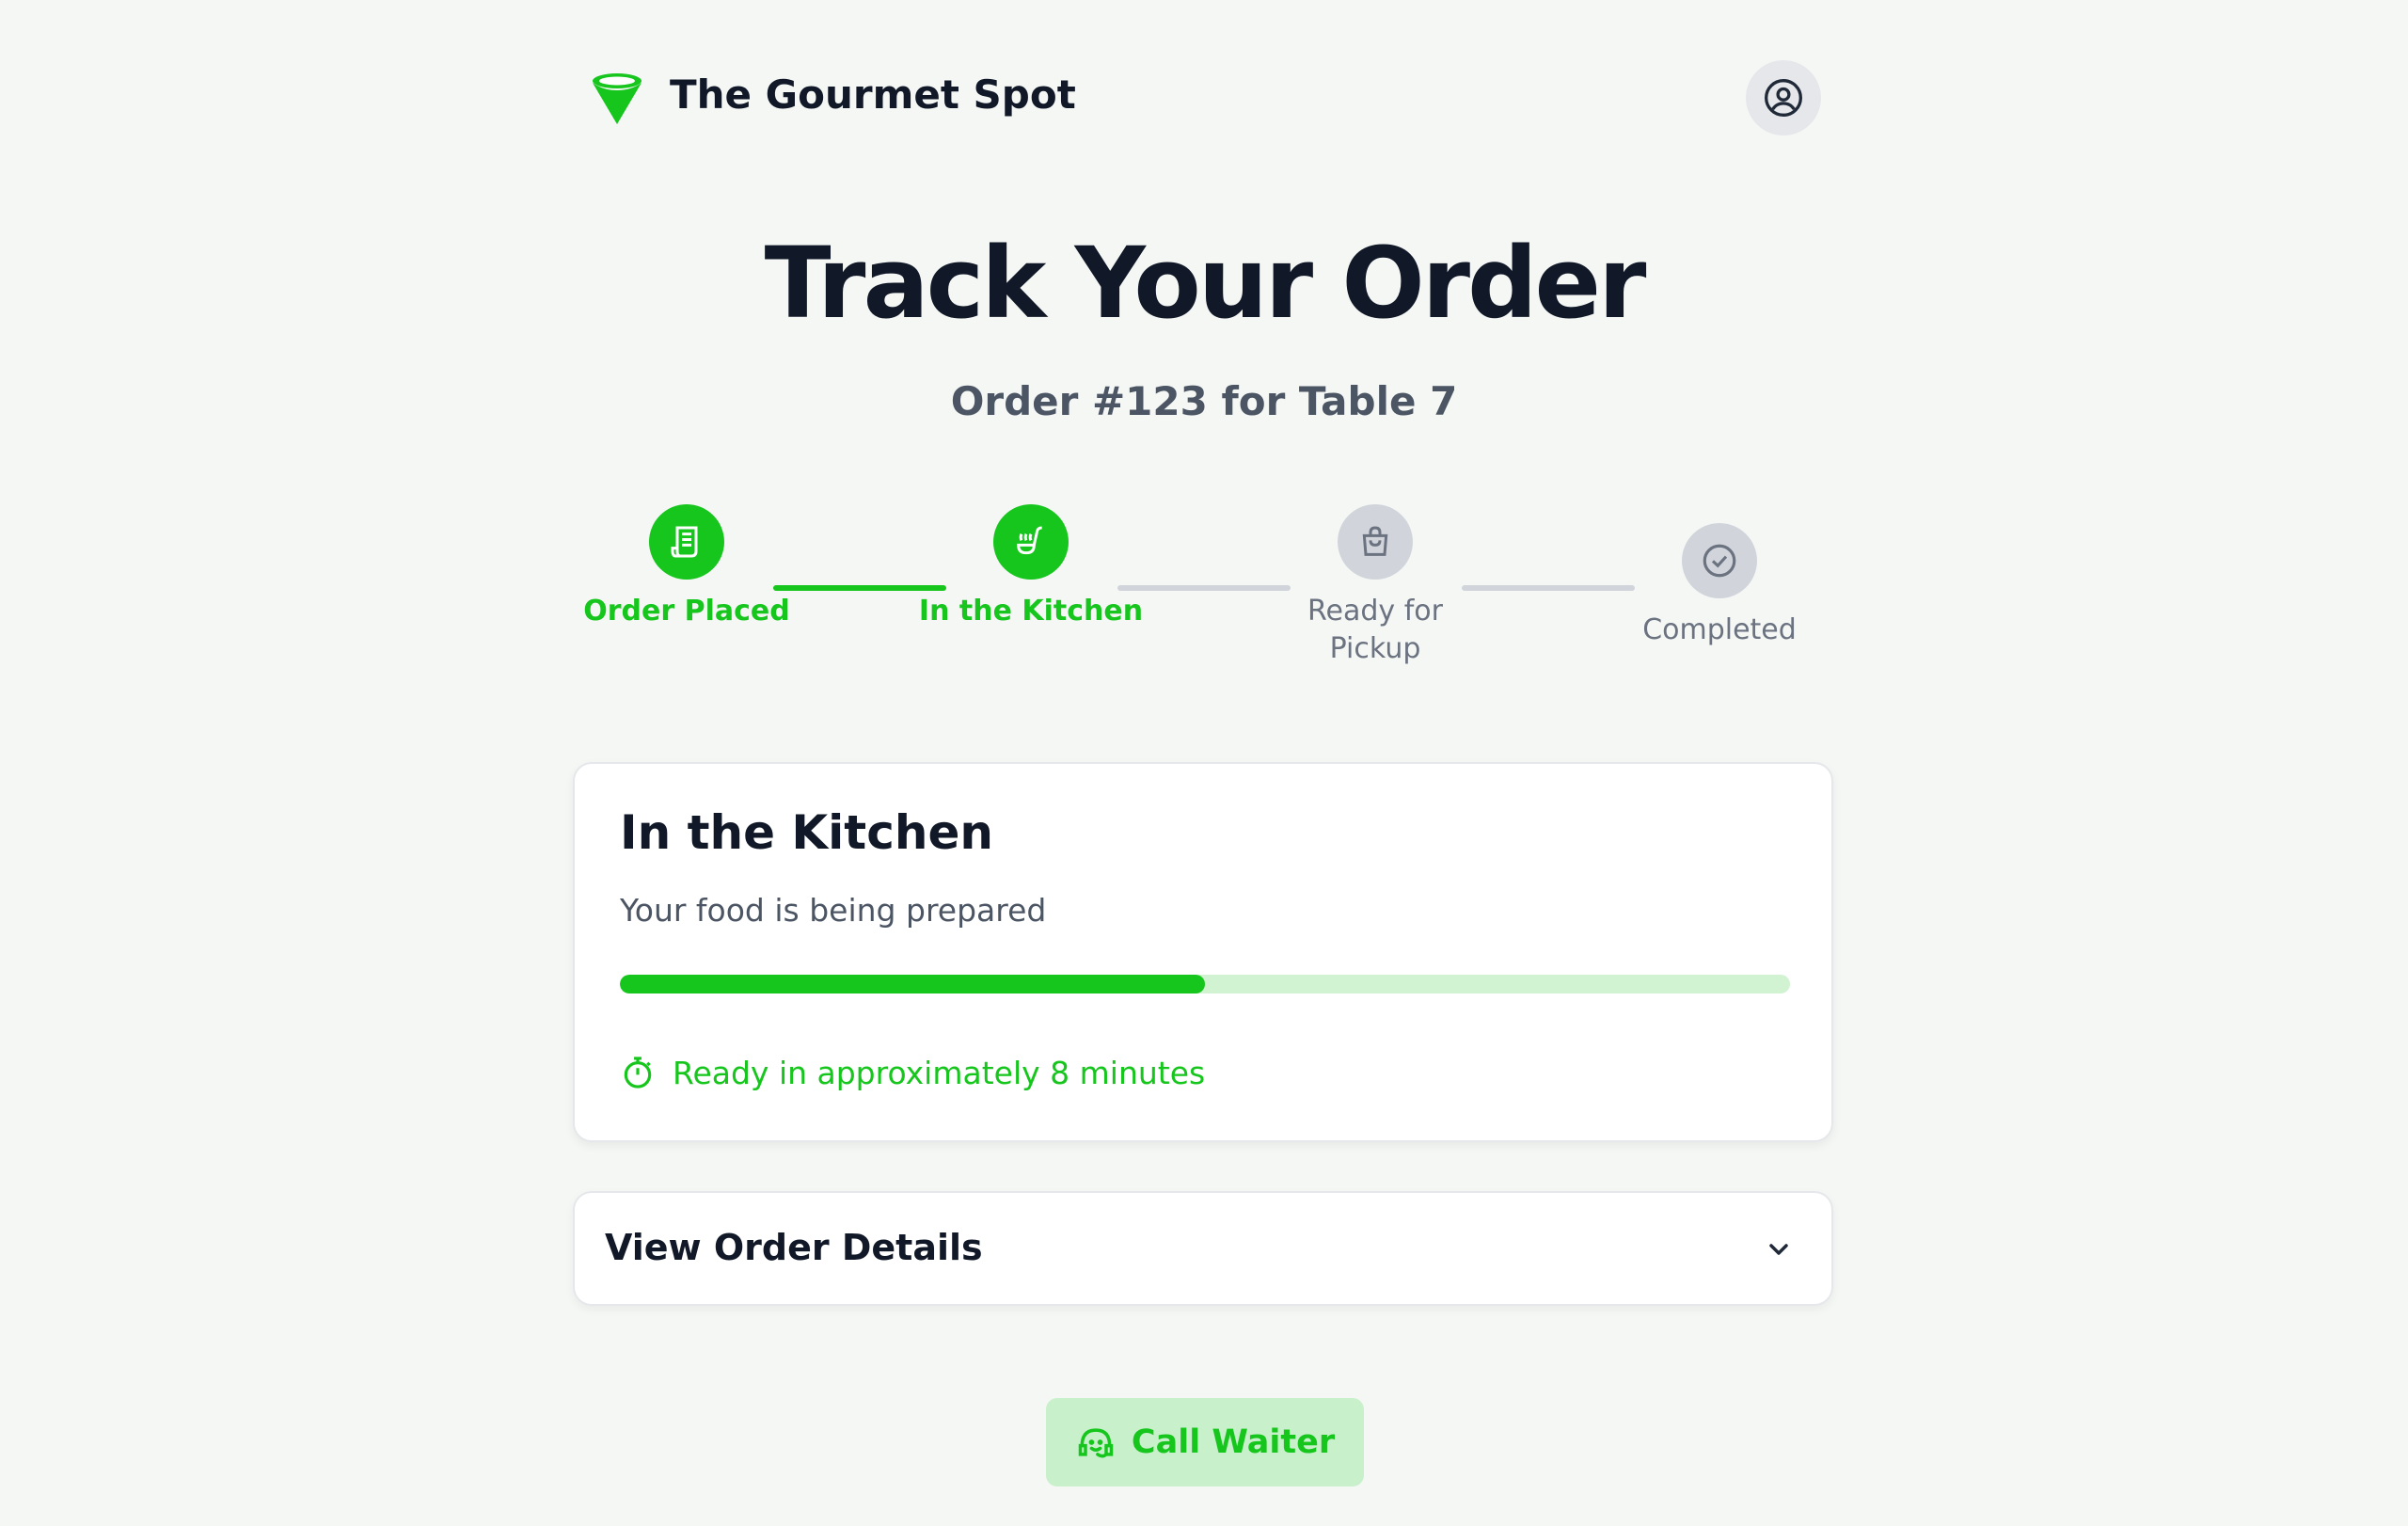  What do you see at coordinates (1031, 611) in the screenshot?
I see `step-label: In the Kitchen` at bounding box center [1031, 611].